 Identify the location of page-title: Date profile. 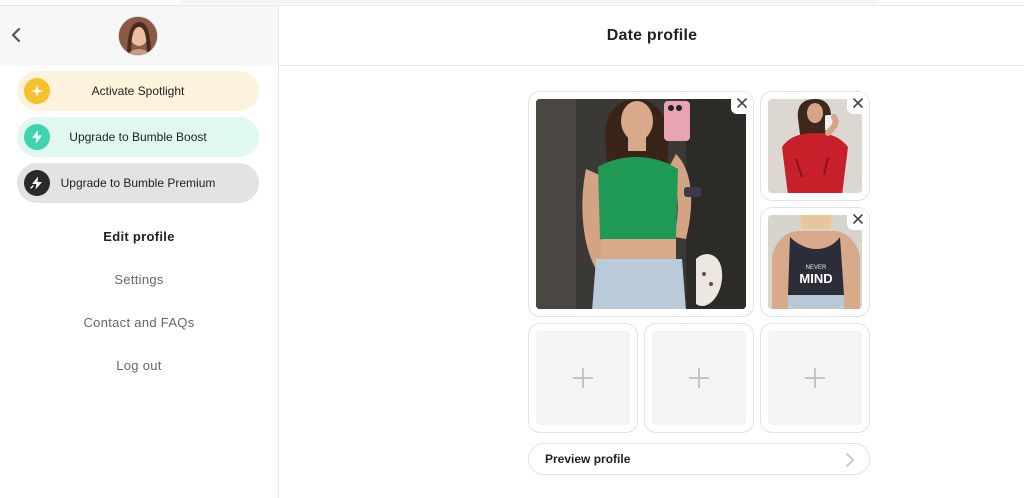
(652, 35).